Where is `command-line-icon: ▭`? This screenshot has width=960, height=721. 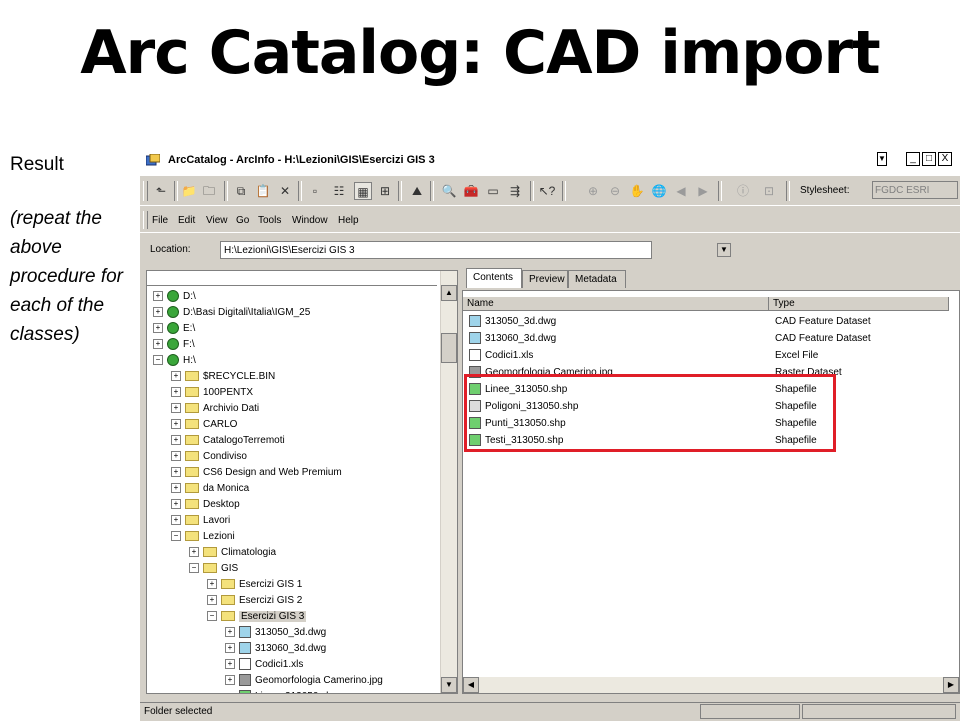 command-line-icon: ▭ is located at coordinates (493, 191).